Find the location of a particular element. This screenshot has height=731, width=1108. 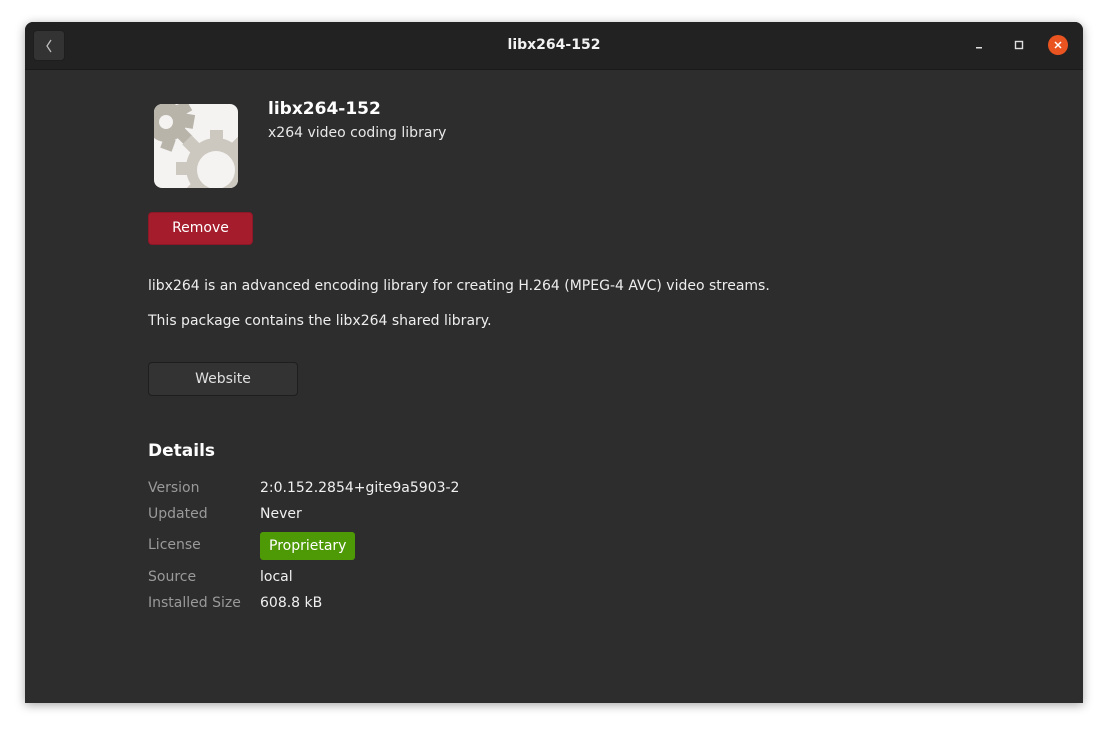

detail-label-license: License is located at coordinates (174, 545).